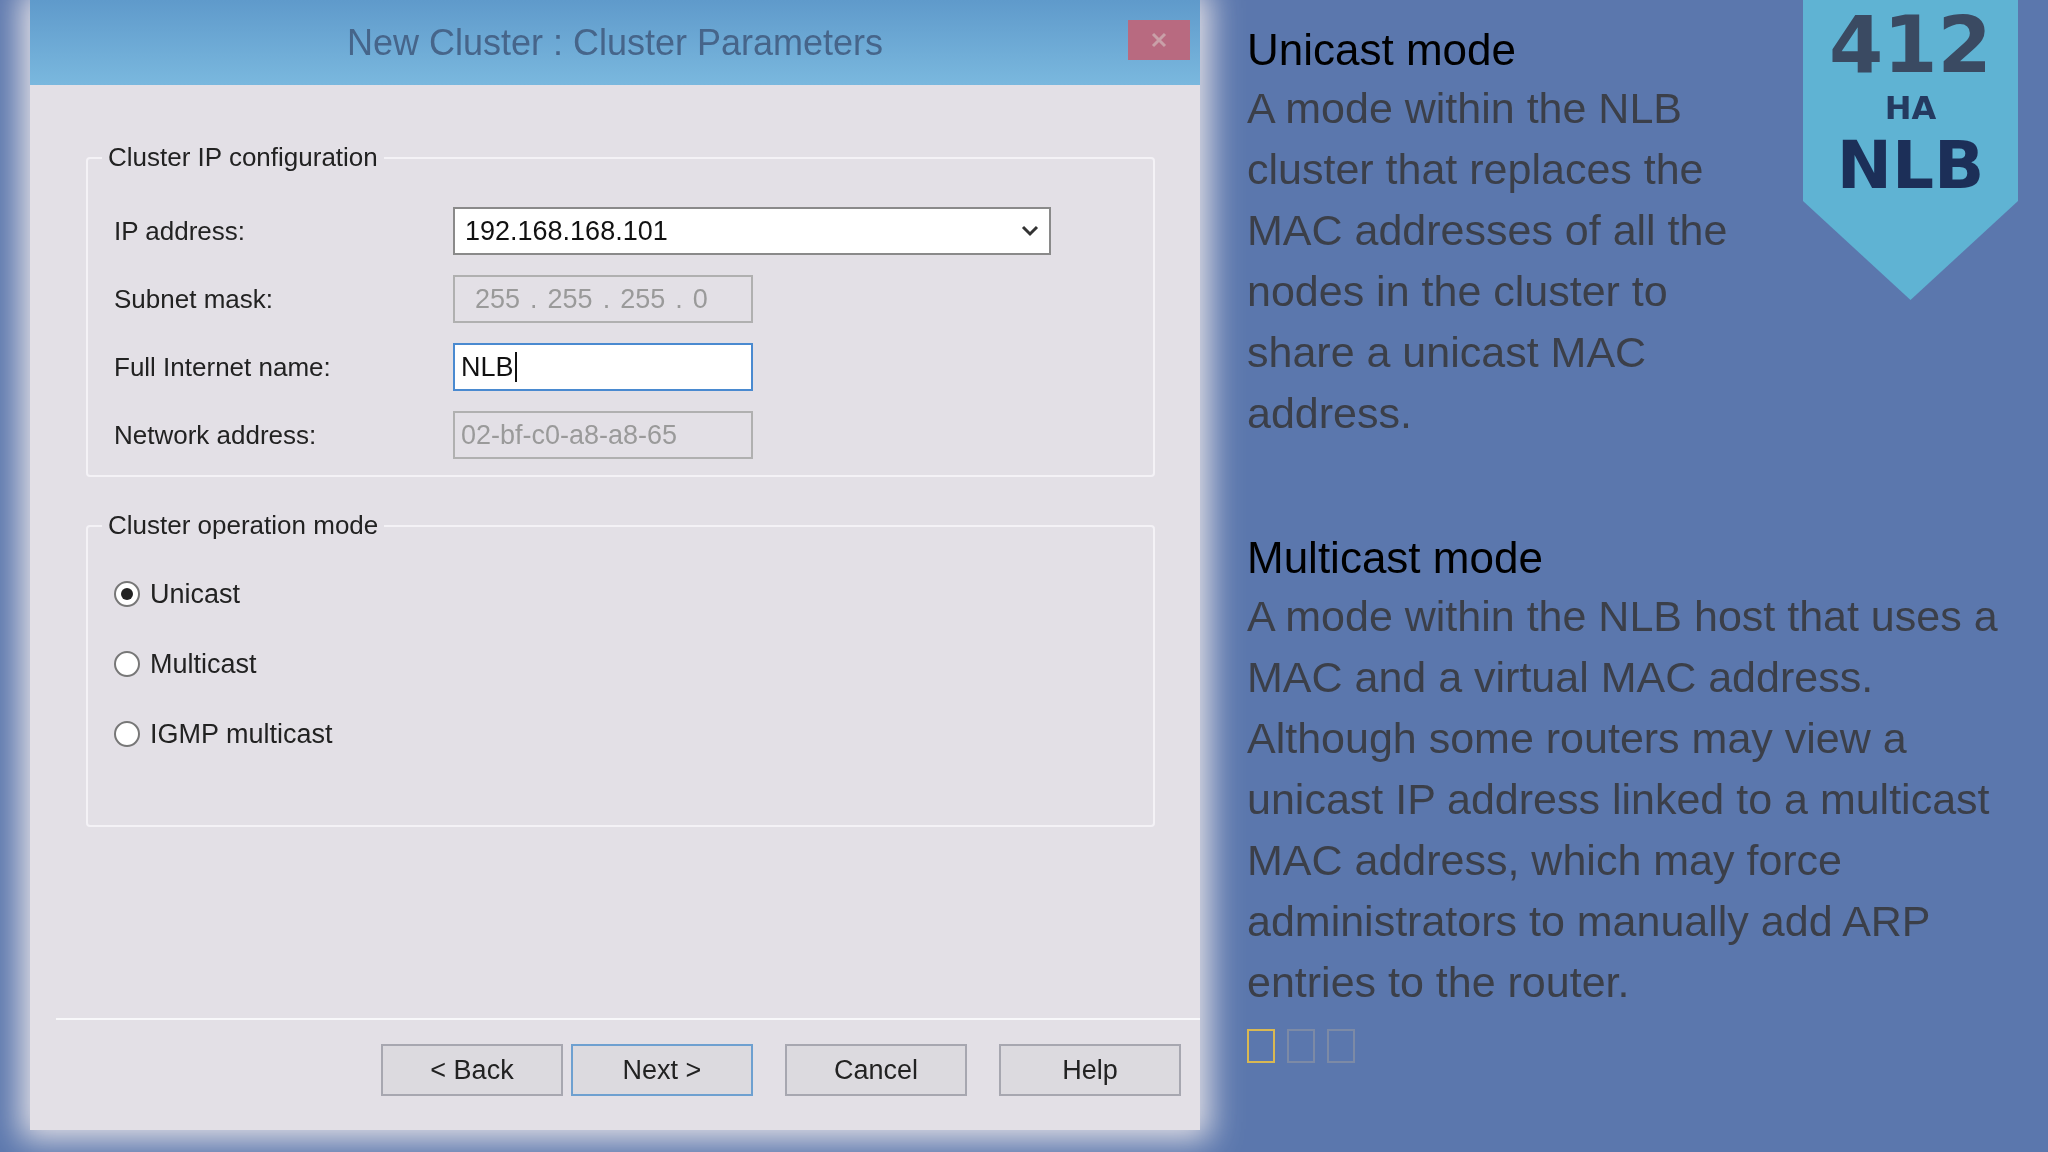 The height and width of the screenshot is (1152, 2048). I want to click on badge-title: NLB, so click(1910, 166).